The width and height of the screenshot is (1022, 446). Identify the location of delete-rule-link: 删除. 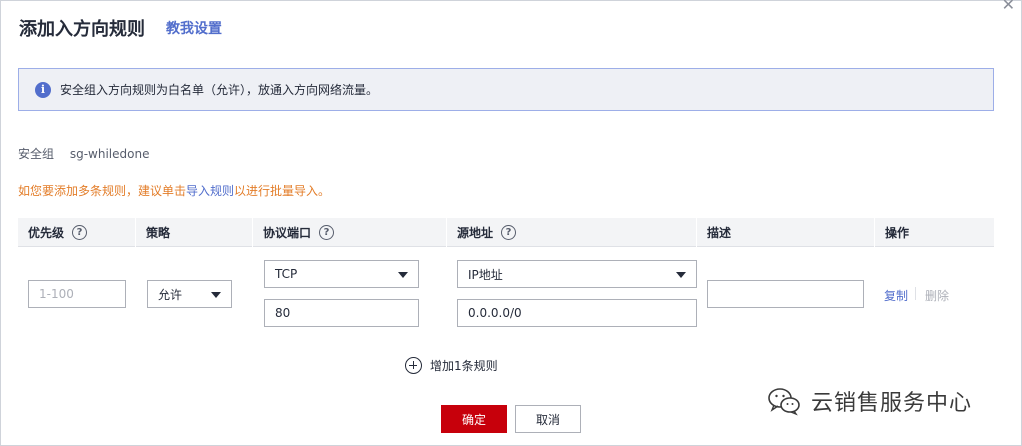
(937, 295).